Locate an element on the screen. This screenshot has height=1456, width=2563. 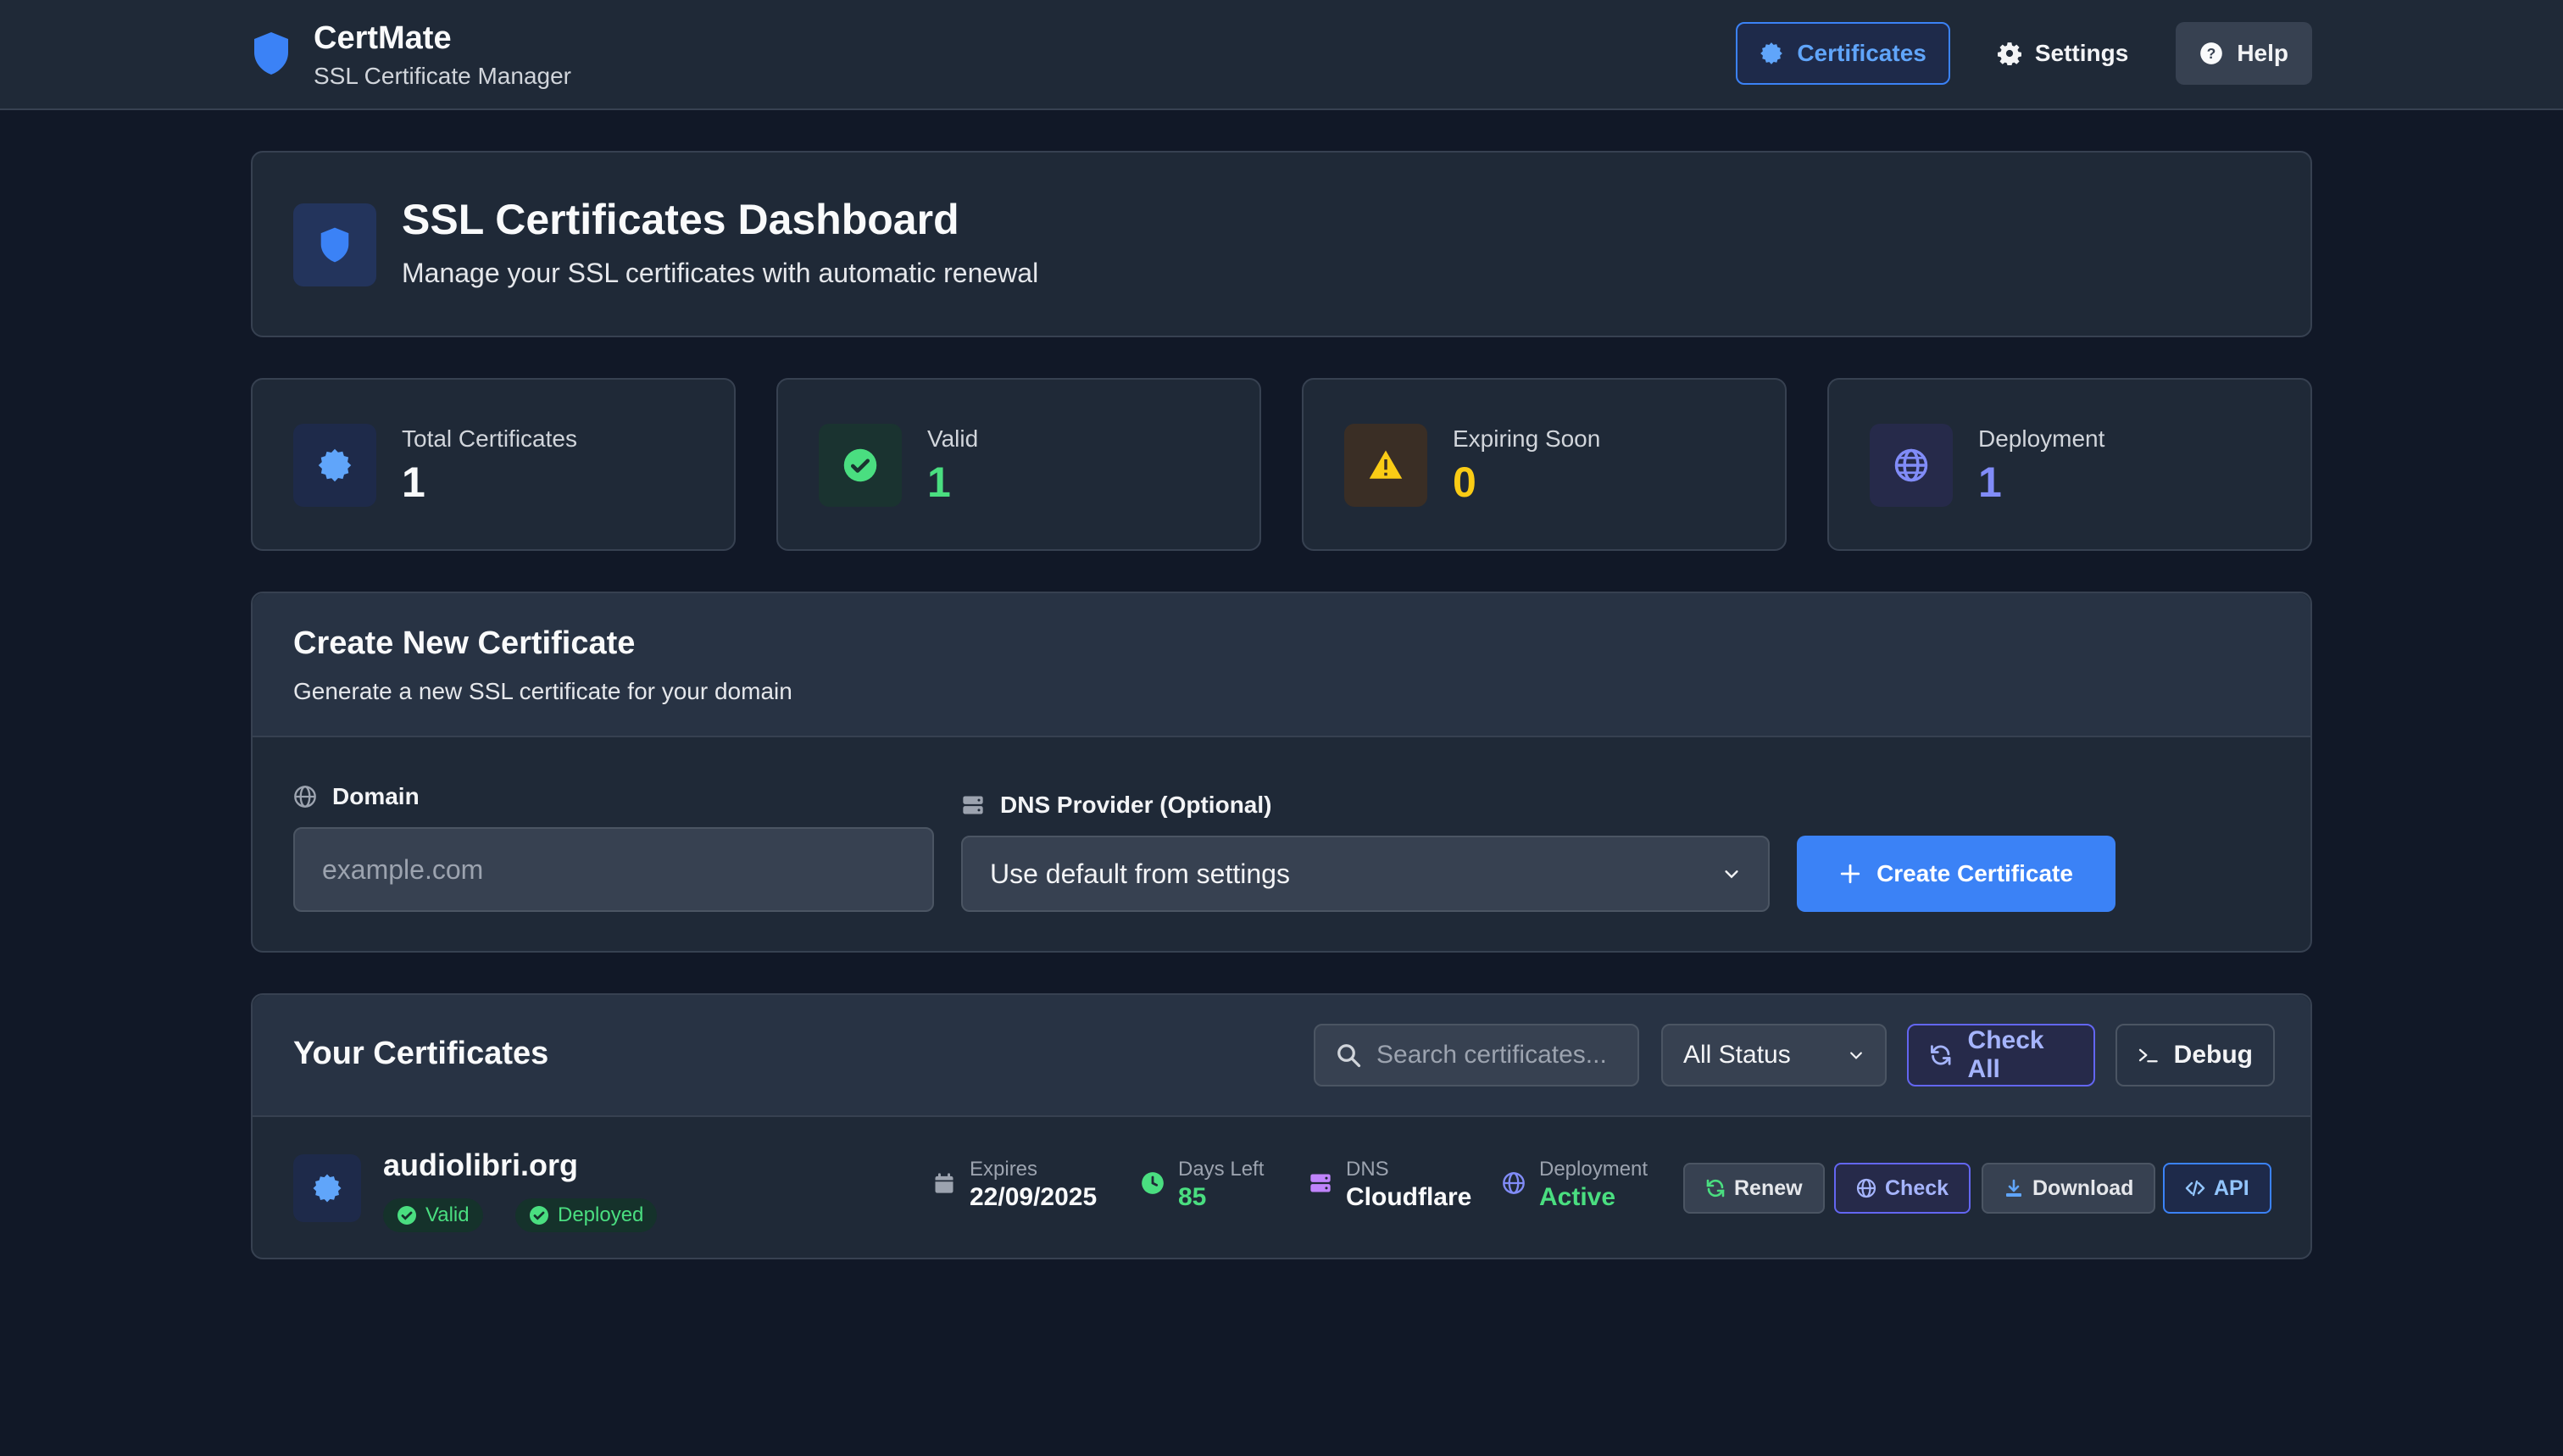
status-badge: Valid is located at coordinates (433, 1215).